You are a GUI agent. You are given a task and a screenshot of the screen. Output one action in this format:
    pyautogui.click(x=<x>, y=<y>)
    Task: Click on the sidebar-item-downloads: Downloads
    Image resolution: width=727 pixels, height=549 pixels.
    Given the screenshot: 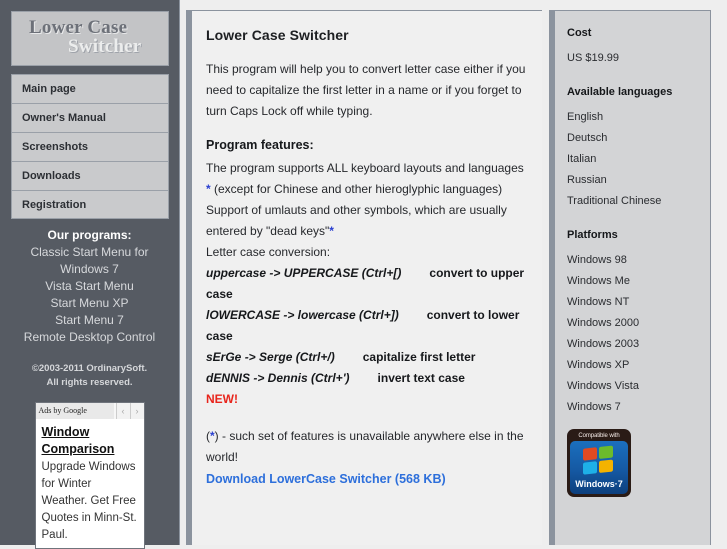 What is the action you would take?
    pyautogui.click(x=90, y=175)
    